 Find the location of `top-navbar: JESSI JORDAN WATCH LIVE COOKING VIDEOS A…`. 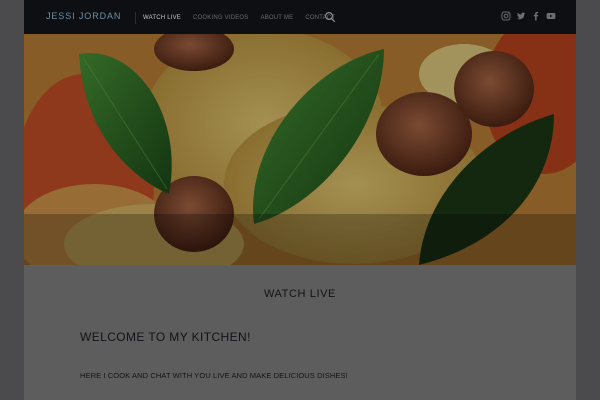

top-navbar: JESSI JORDAN WATCH LIVE COOKING VIDEOS A… is located at coordinates (300, 17).